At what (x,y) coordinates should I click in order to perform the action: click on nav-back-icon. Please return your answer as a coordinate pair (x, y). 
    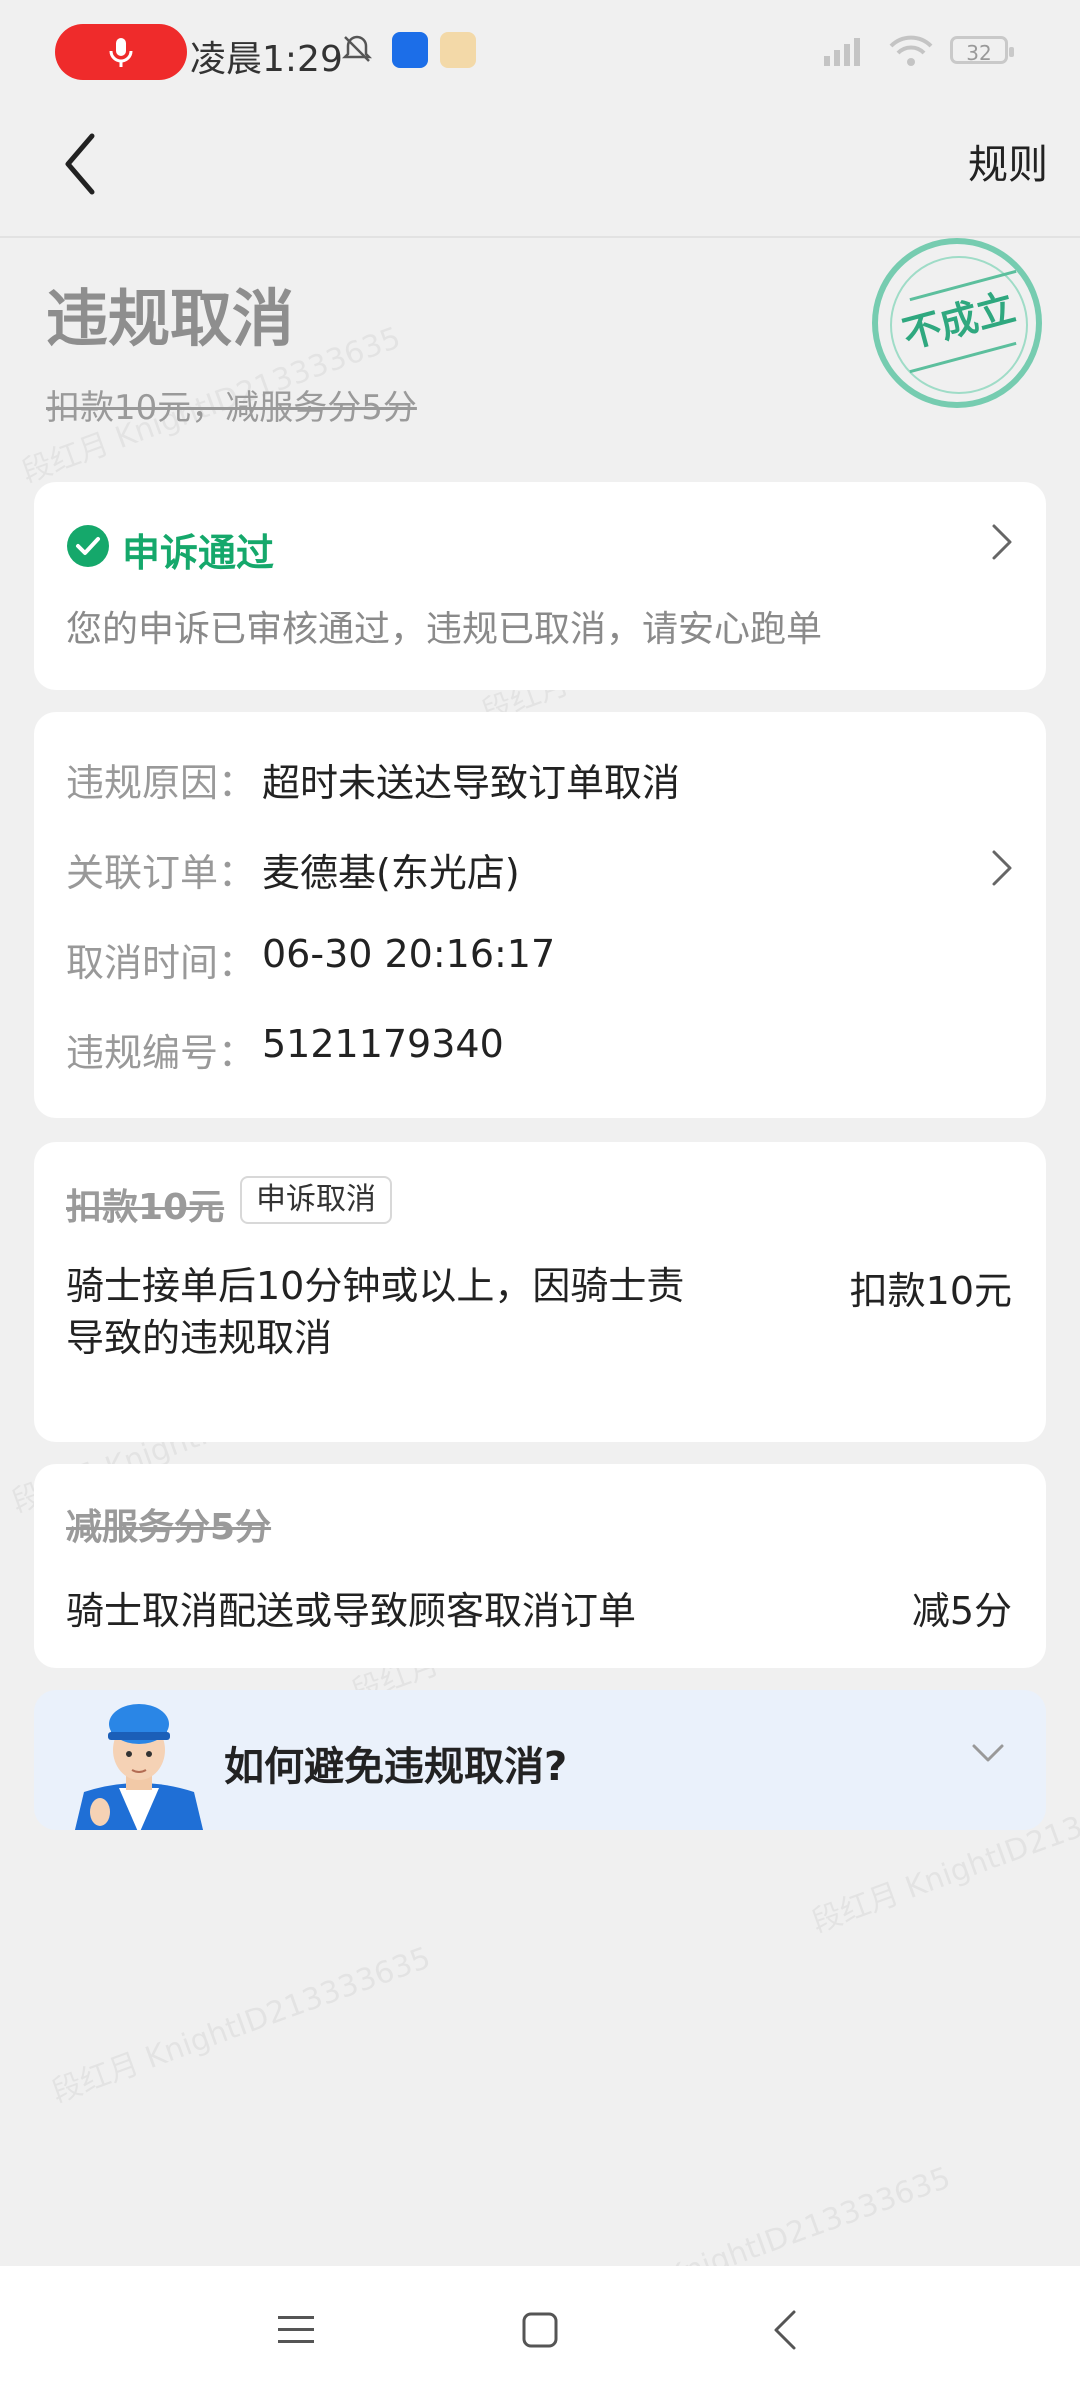
    Looking at the image, I should click on (785, 2330).